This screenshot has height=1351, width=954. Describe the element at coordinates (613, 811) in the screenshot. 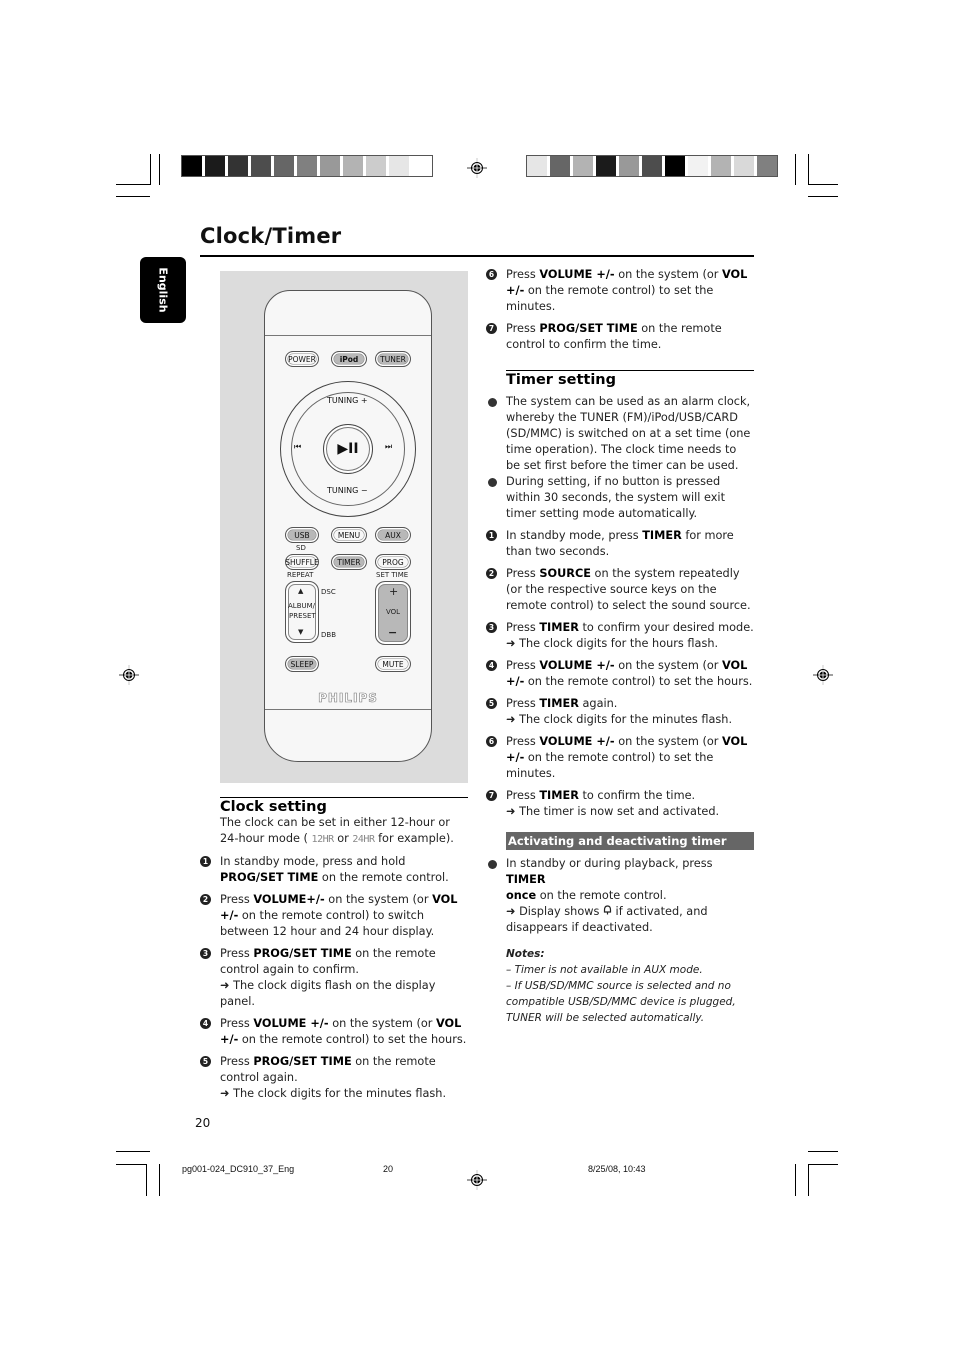

I see `step-result: ➜ The timer is now set and activated.` at that location.